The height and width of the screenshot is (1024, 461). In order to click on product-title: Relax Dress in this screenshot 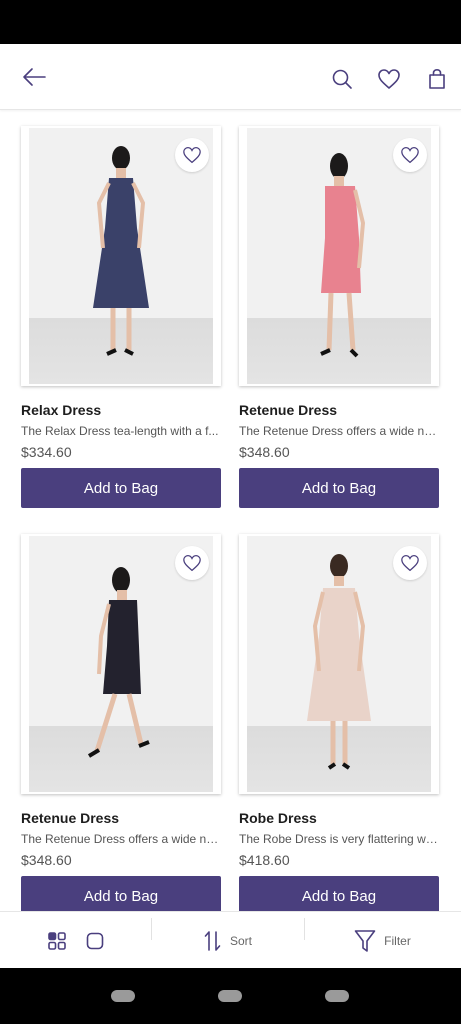, I will do `click(61, 410)`.